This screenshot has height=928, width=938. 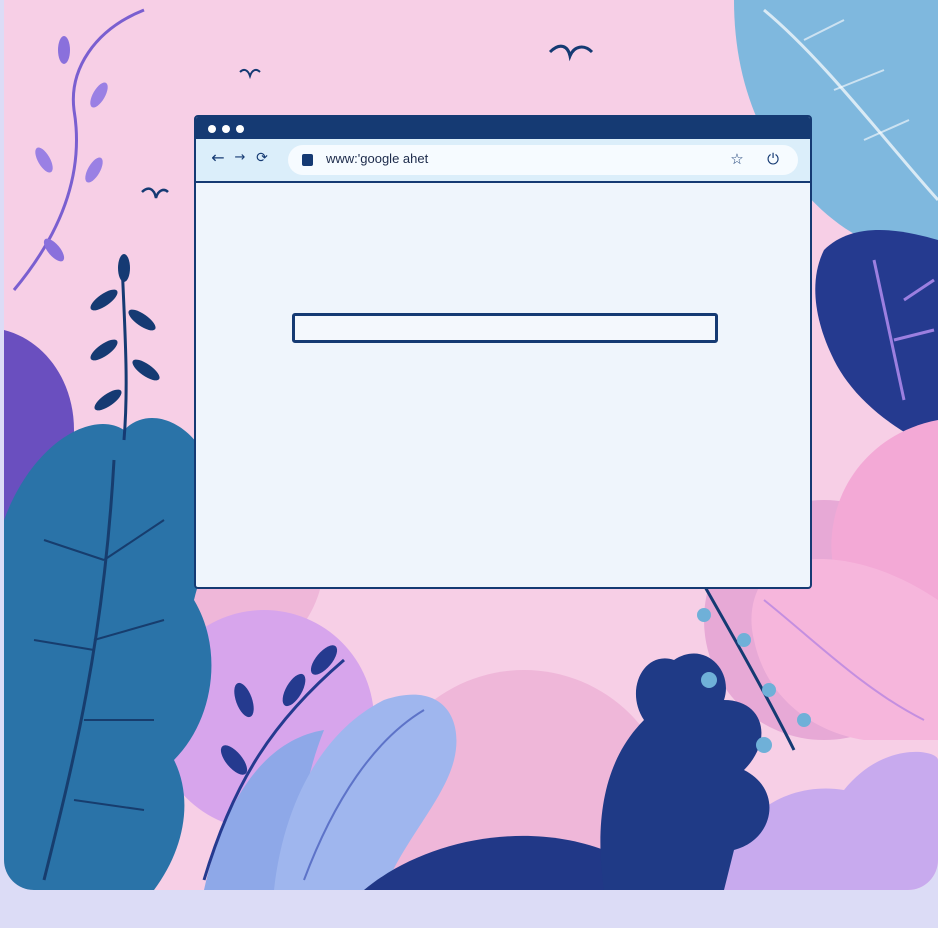 I want to click on window-minimize-dot, so click(x=226, y=129).